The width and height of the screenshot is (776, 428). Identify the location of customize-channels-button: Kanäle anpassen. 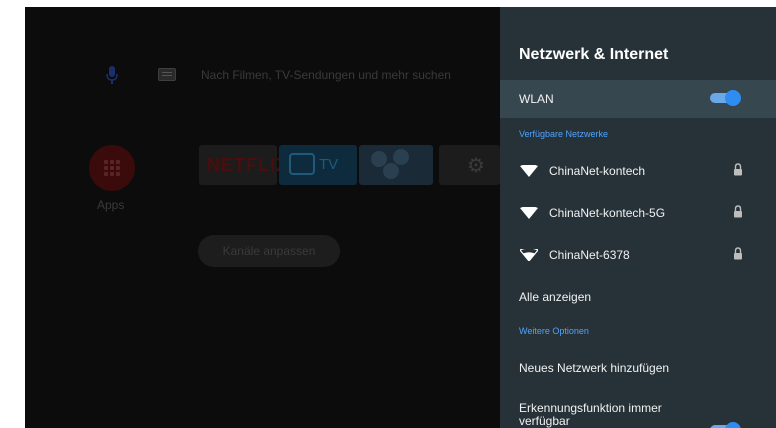
(269, 251).